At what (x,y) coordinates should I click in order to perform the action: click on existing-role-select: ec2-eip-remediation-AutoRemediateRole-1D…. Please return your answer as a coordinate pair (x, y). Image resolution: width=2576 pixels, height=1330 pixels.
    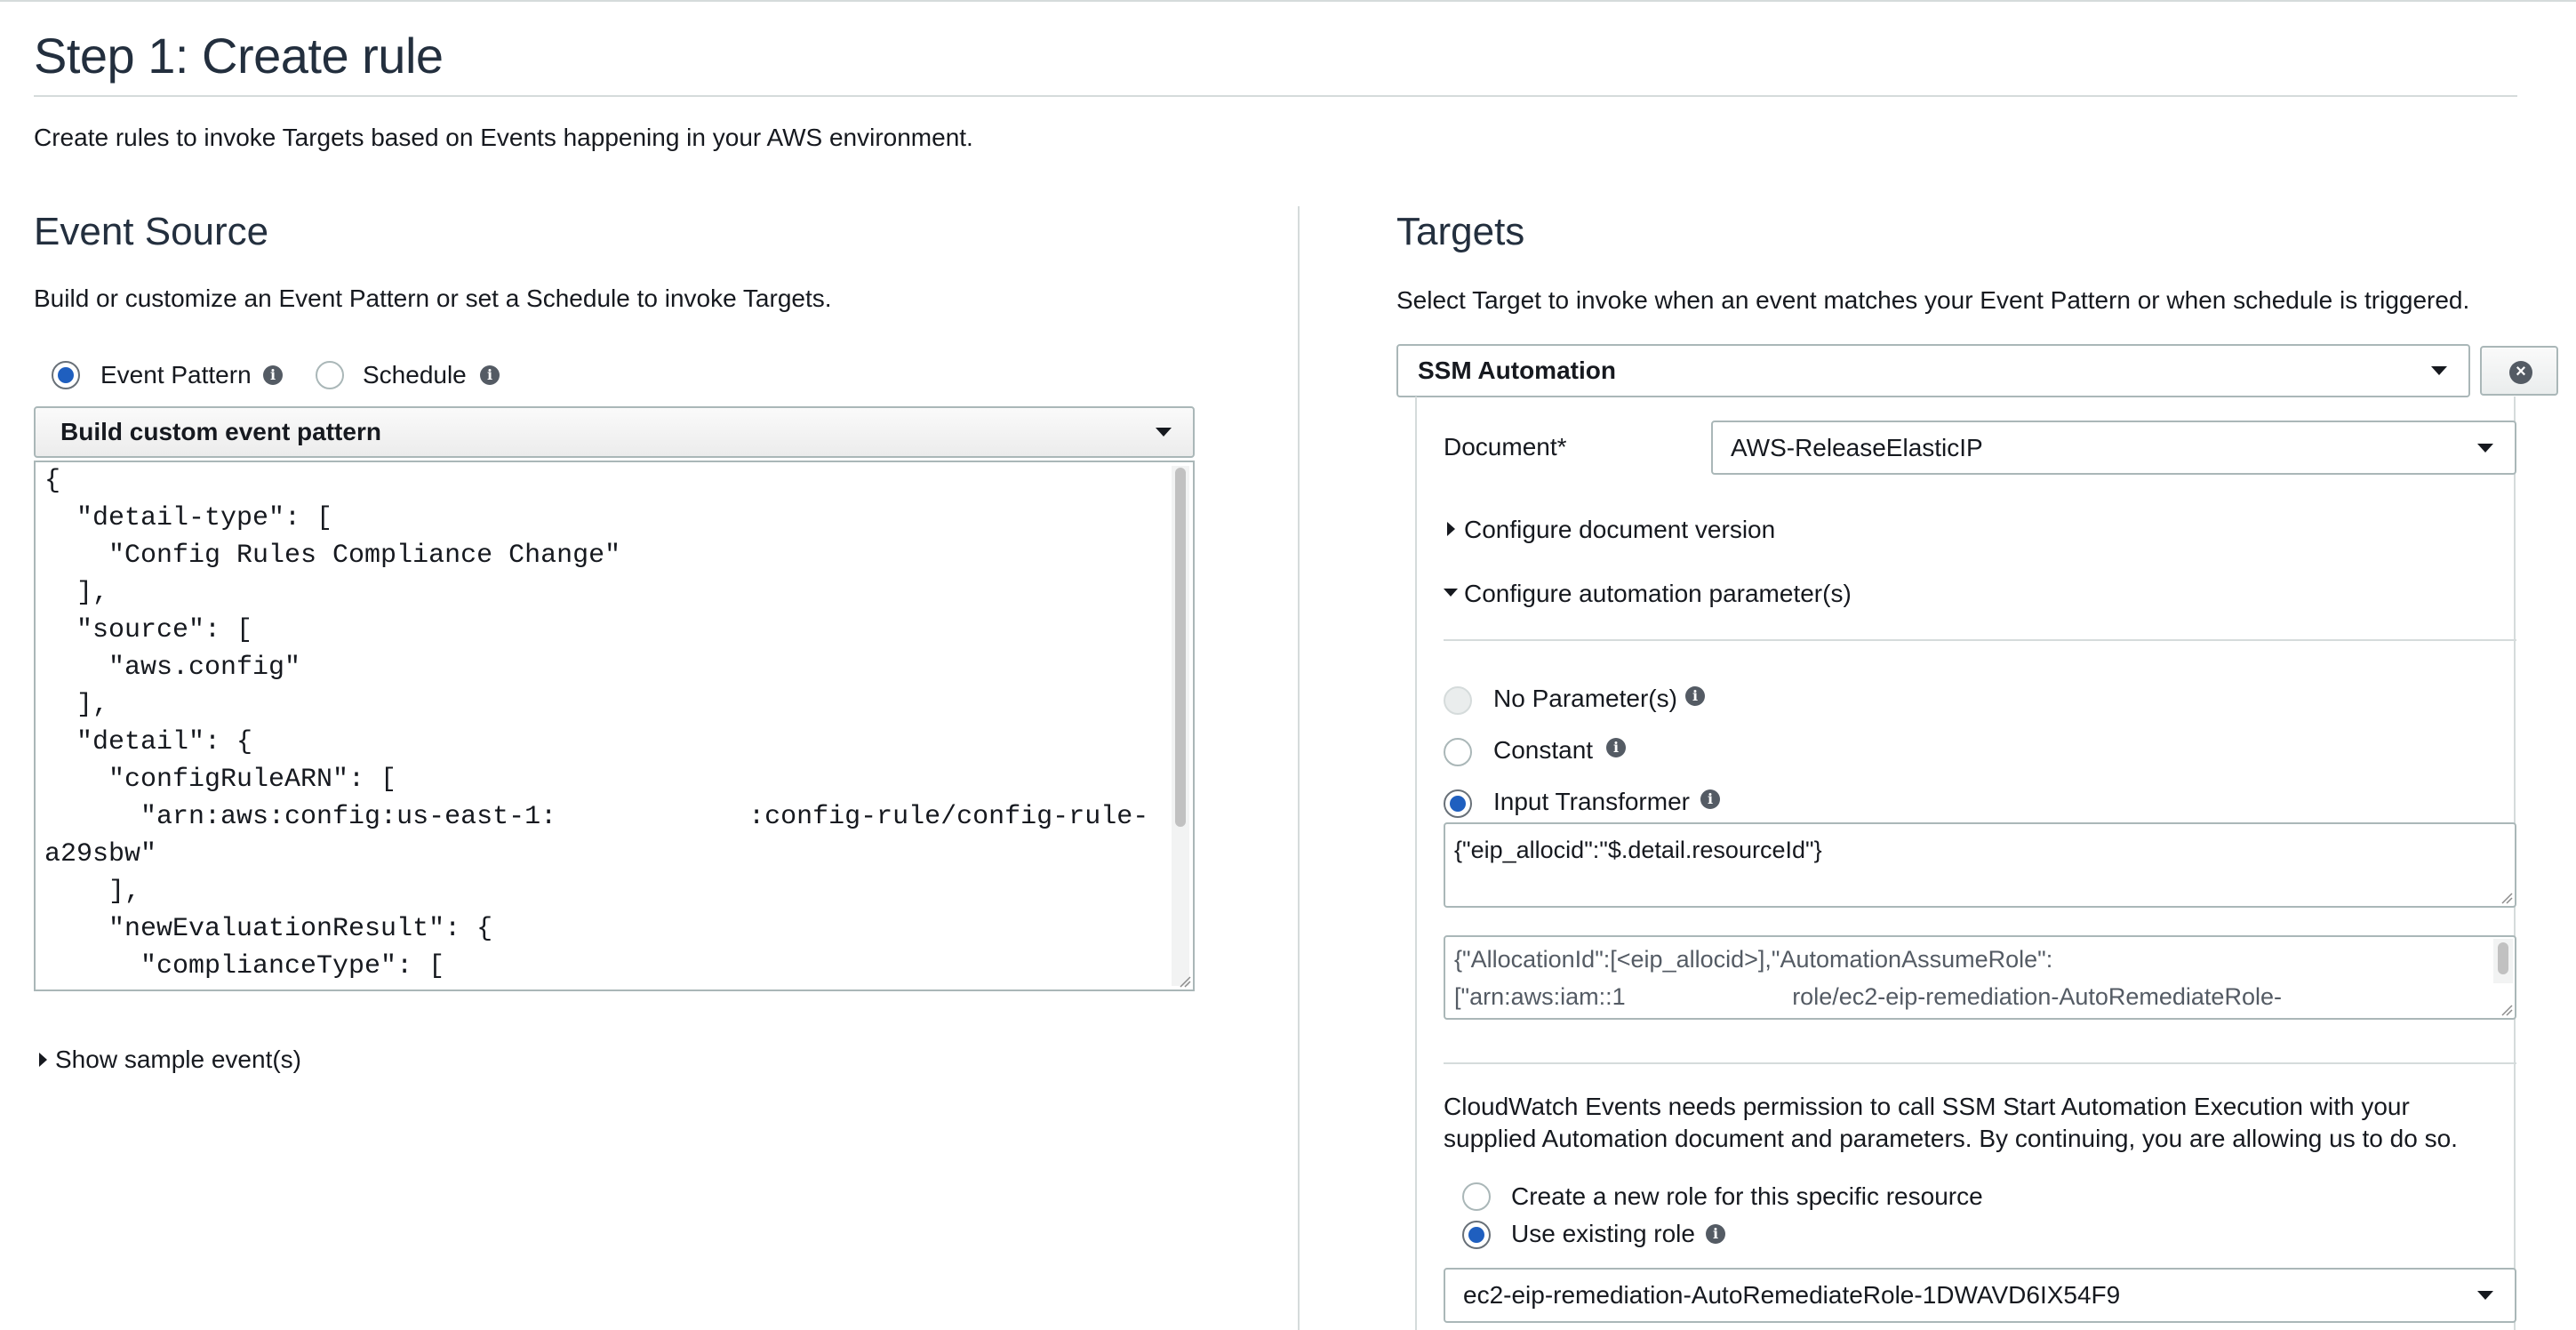
    Looking at the image, I should click on (1980, 1296).